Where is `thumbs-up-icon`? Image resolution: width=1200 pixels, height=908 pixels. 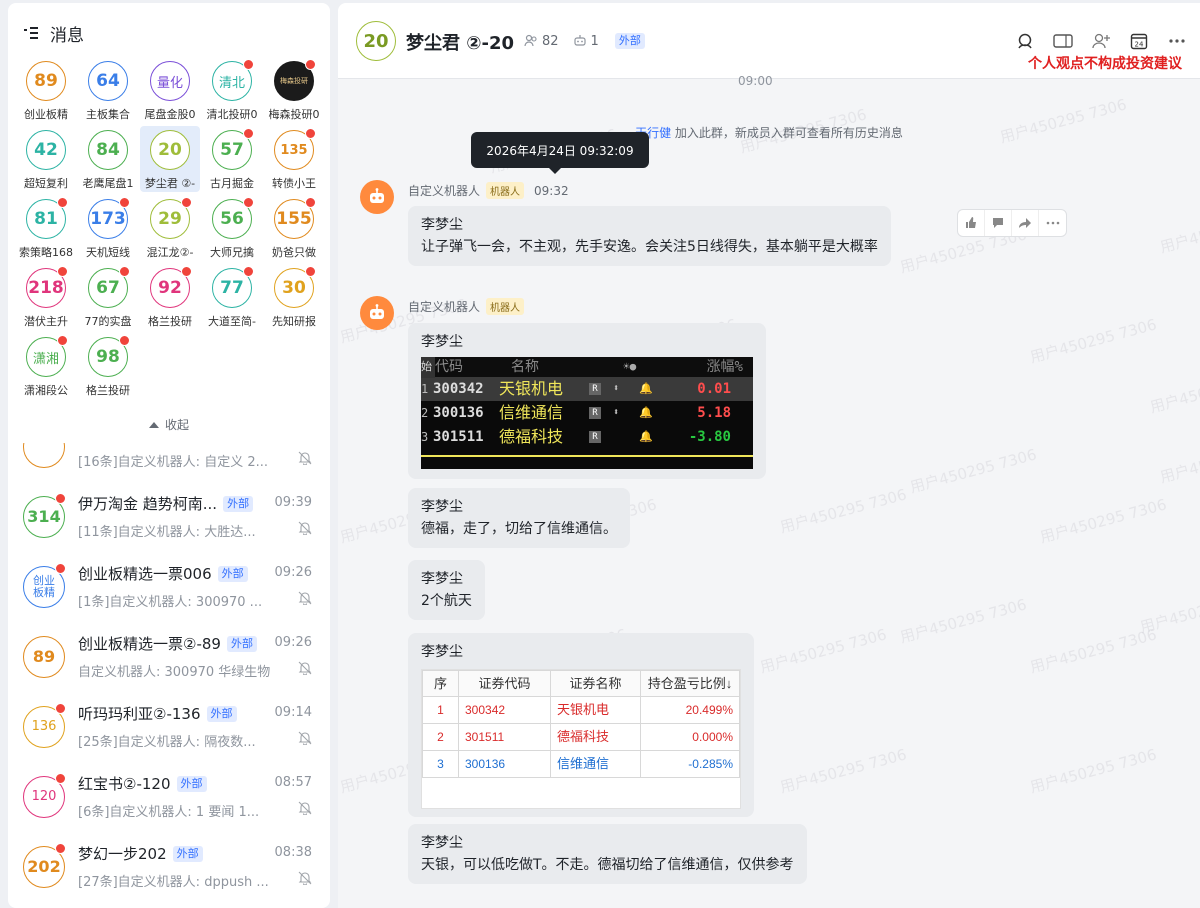 thumbs-up-icon is located at coordinates (971, 223).